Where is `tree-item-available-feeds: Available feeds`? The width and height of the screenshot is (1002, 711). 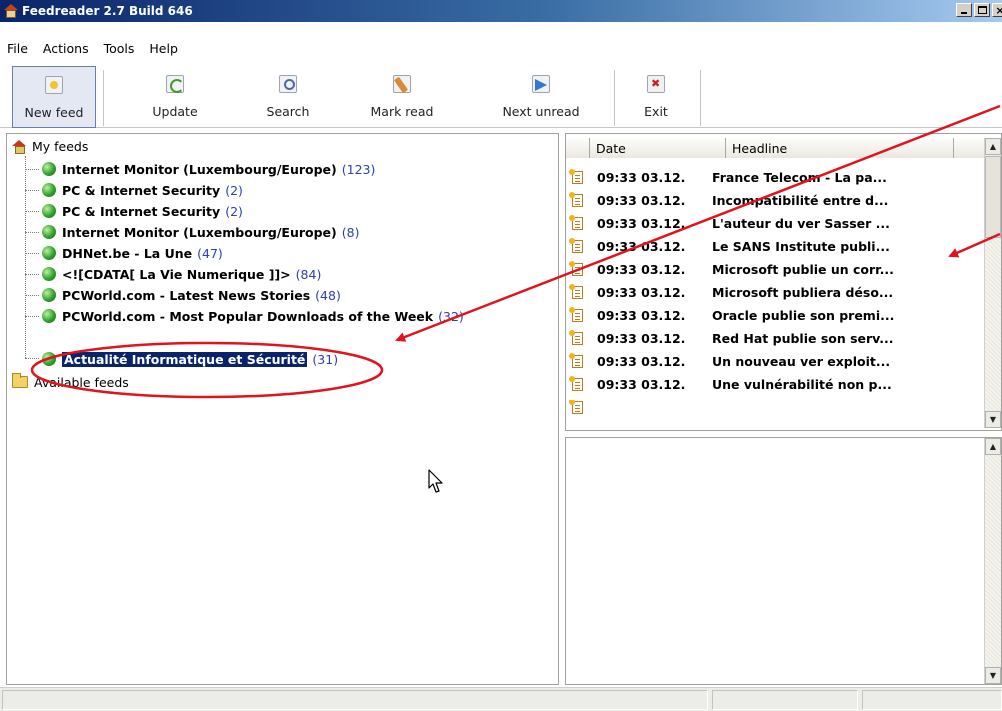
tree-item-available-feeds: Available feeds is located at coordinates (70, 382).